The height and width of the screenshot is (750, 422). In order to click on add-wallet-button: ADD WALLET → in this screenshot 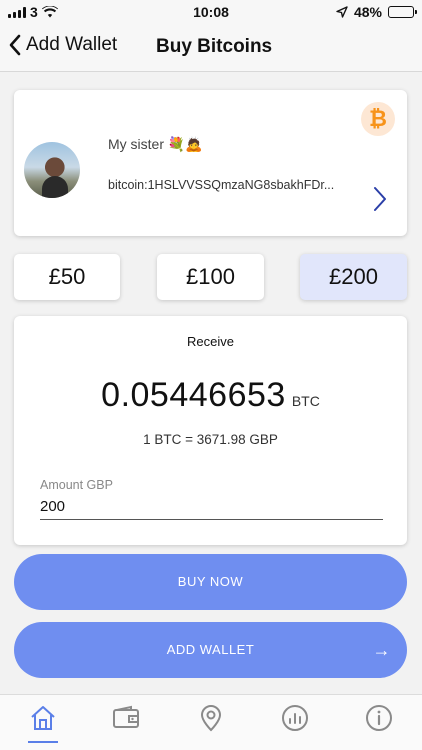, I will do `click(210, 650)`.